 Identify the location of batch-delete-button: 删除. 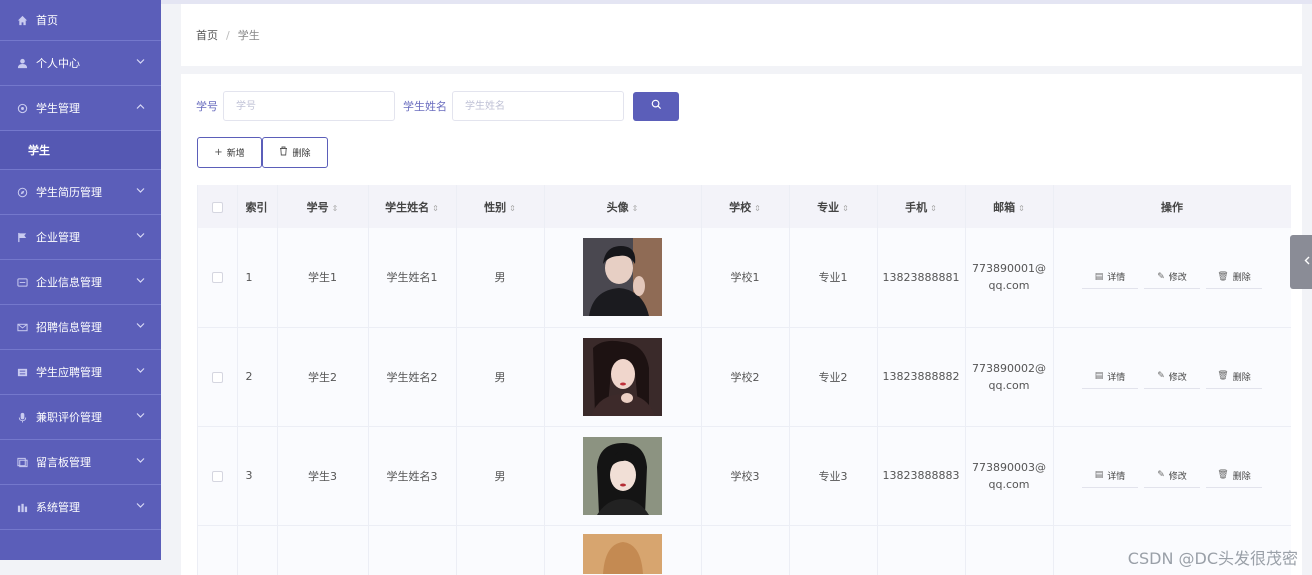
(295, 152).